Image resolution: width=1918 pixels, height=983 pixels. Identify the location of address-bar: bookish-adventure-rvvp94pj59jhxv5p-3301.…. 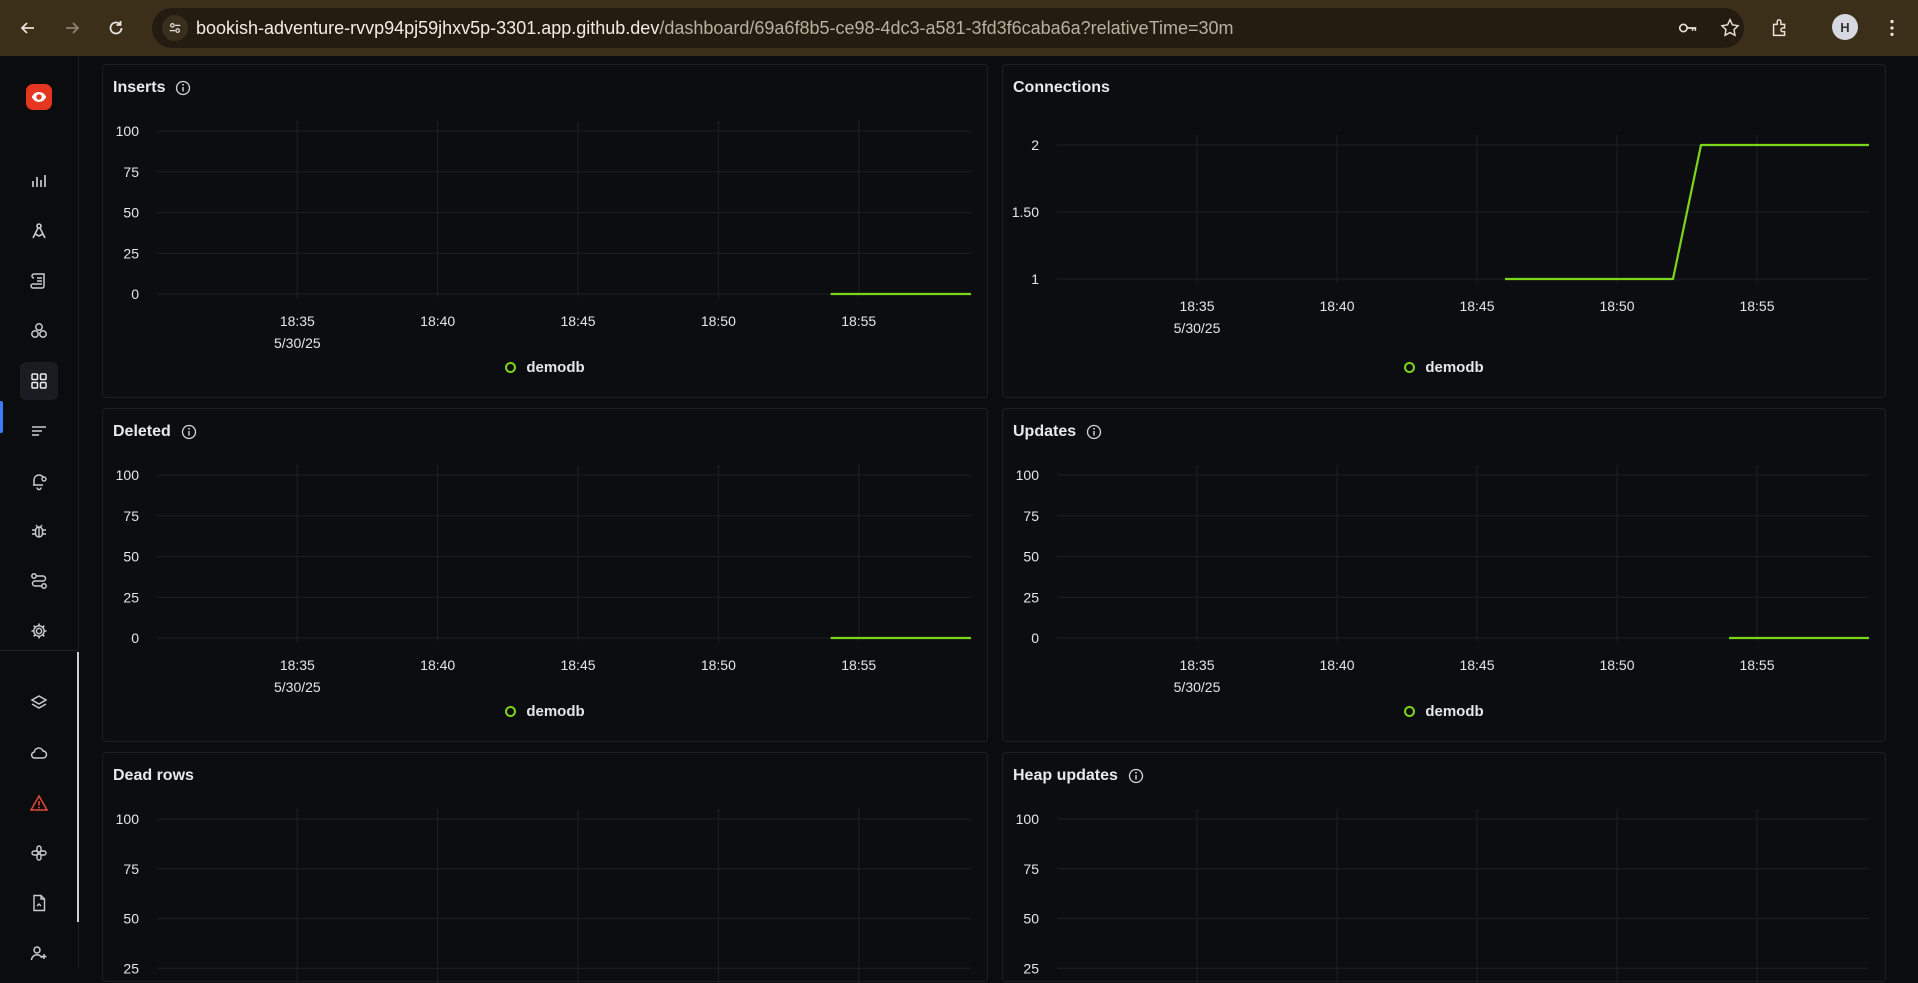
(948, 28).